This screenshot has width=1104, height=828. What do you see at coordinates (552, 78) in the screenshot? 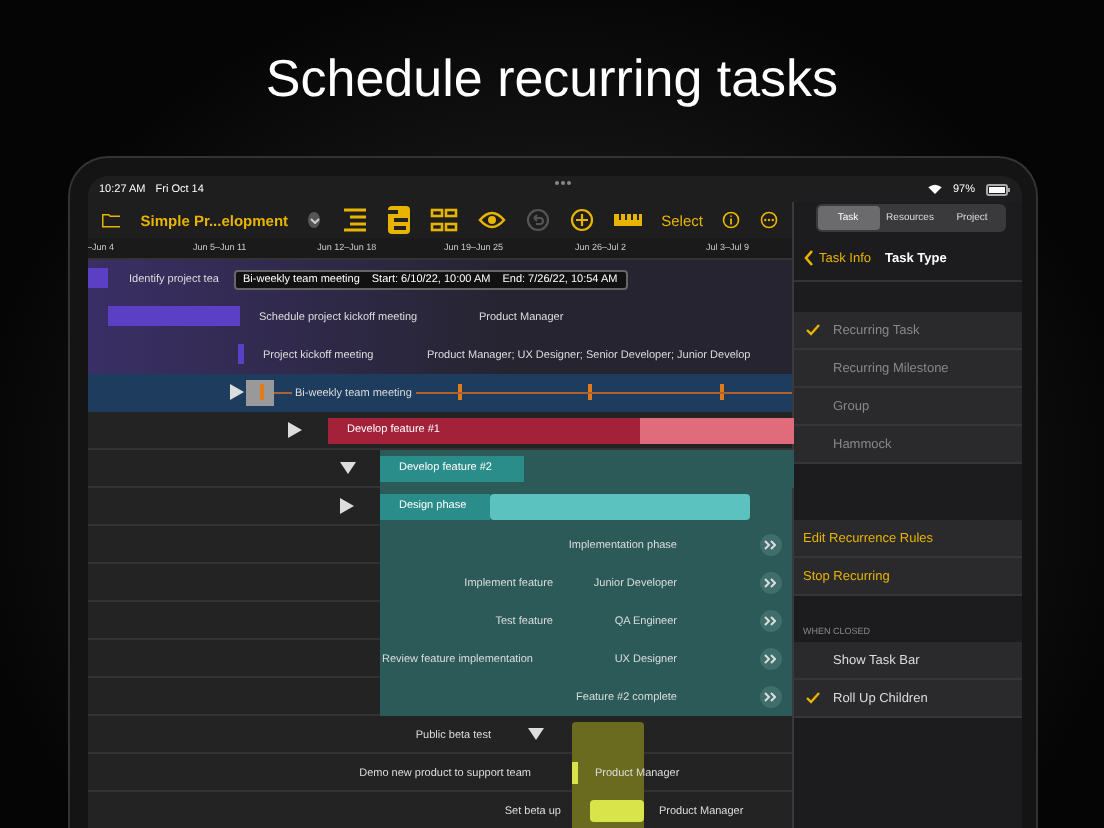
I see `headline: Schedule recurring tasks` at bounding box center [552, 78].